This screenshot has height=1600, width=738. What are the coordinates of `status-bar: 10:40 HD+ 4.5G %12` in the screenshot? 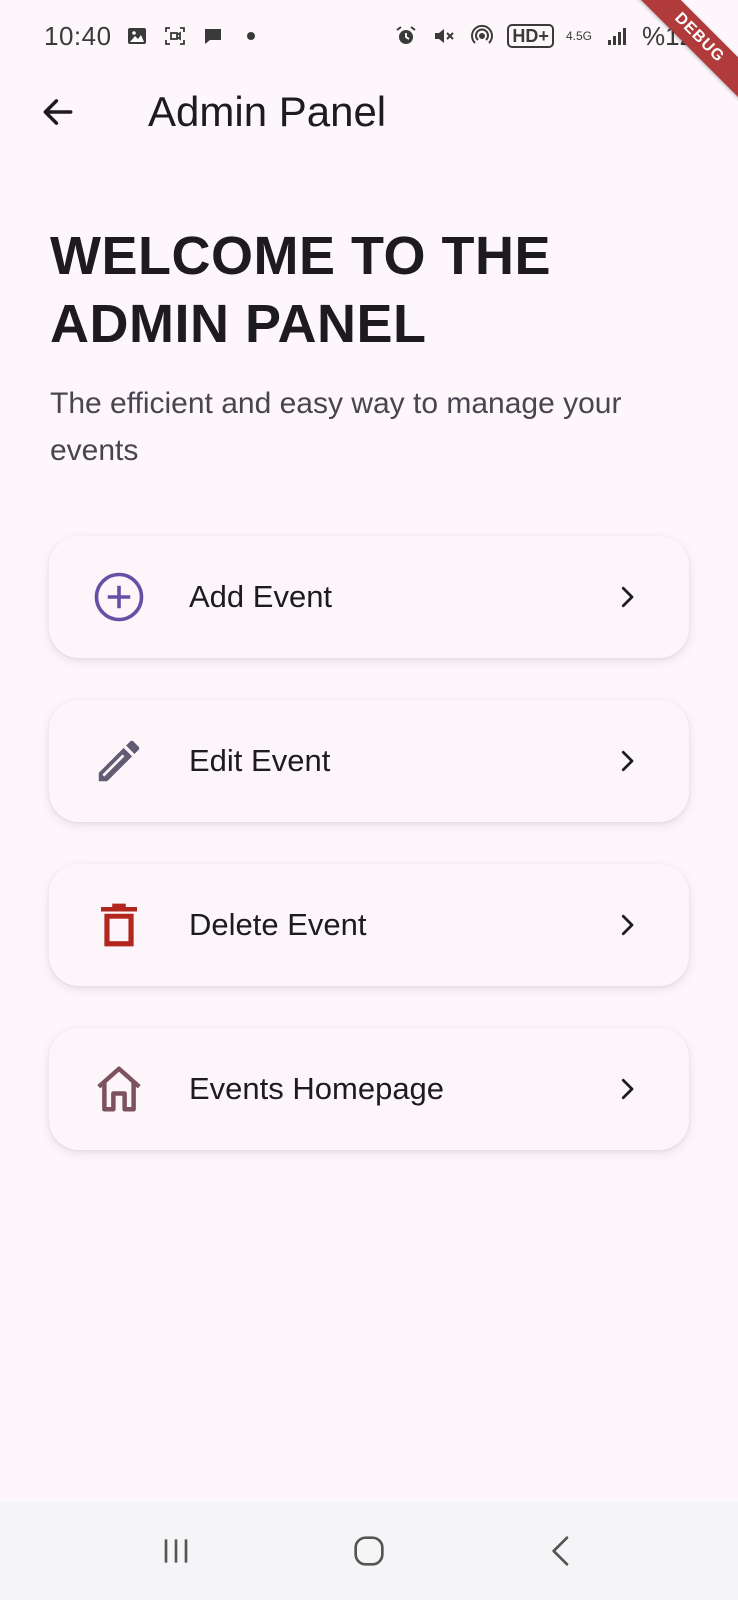 It's located at (369, 36).